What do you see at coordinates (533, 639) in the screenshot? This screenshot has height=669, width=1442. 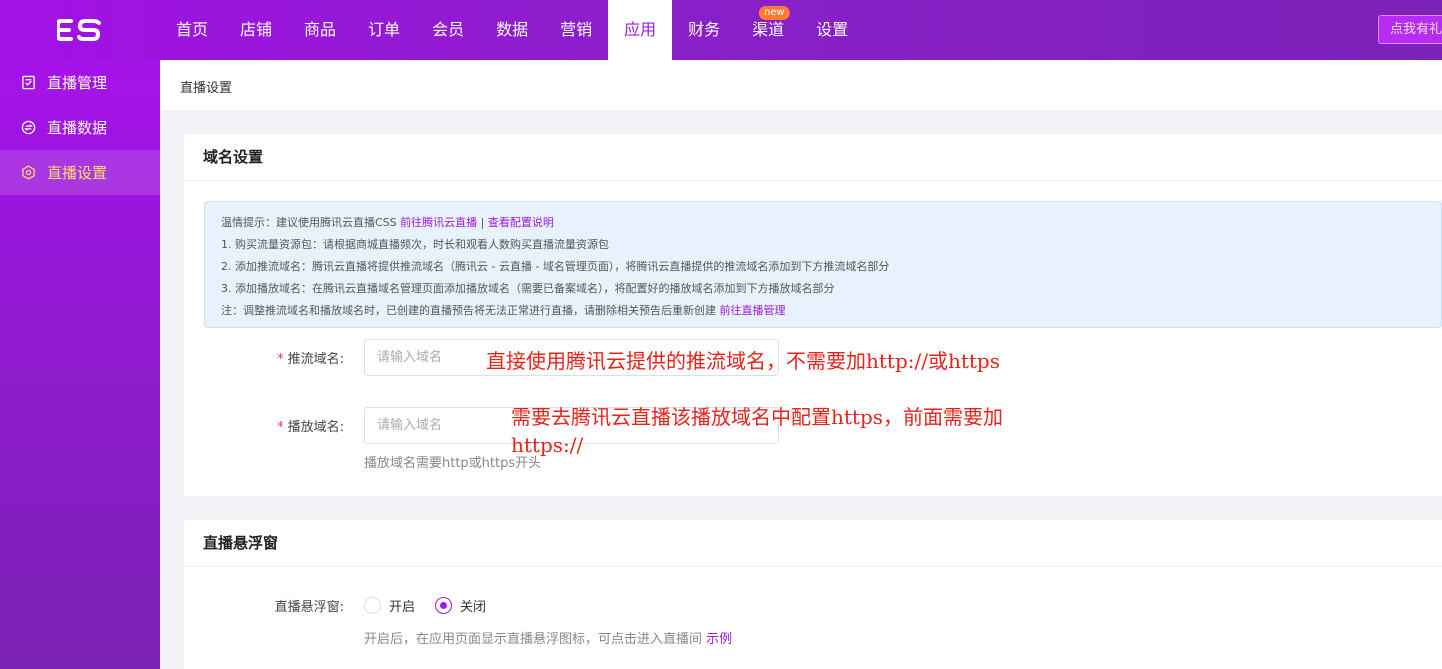 I see `float-window-help-text: 开启后，在应用页面显示直播悬浮图标，可点击进入直播间` at bounding box center [533, 639].